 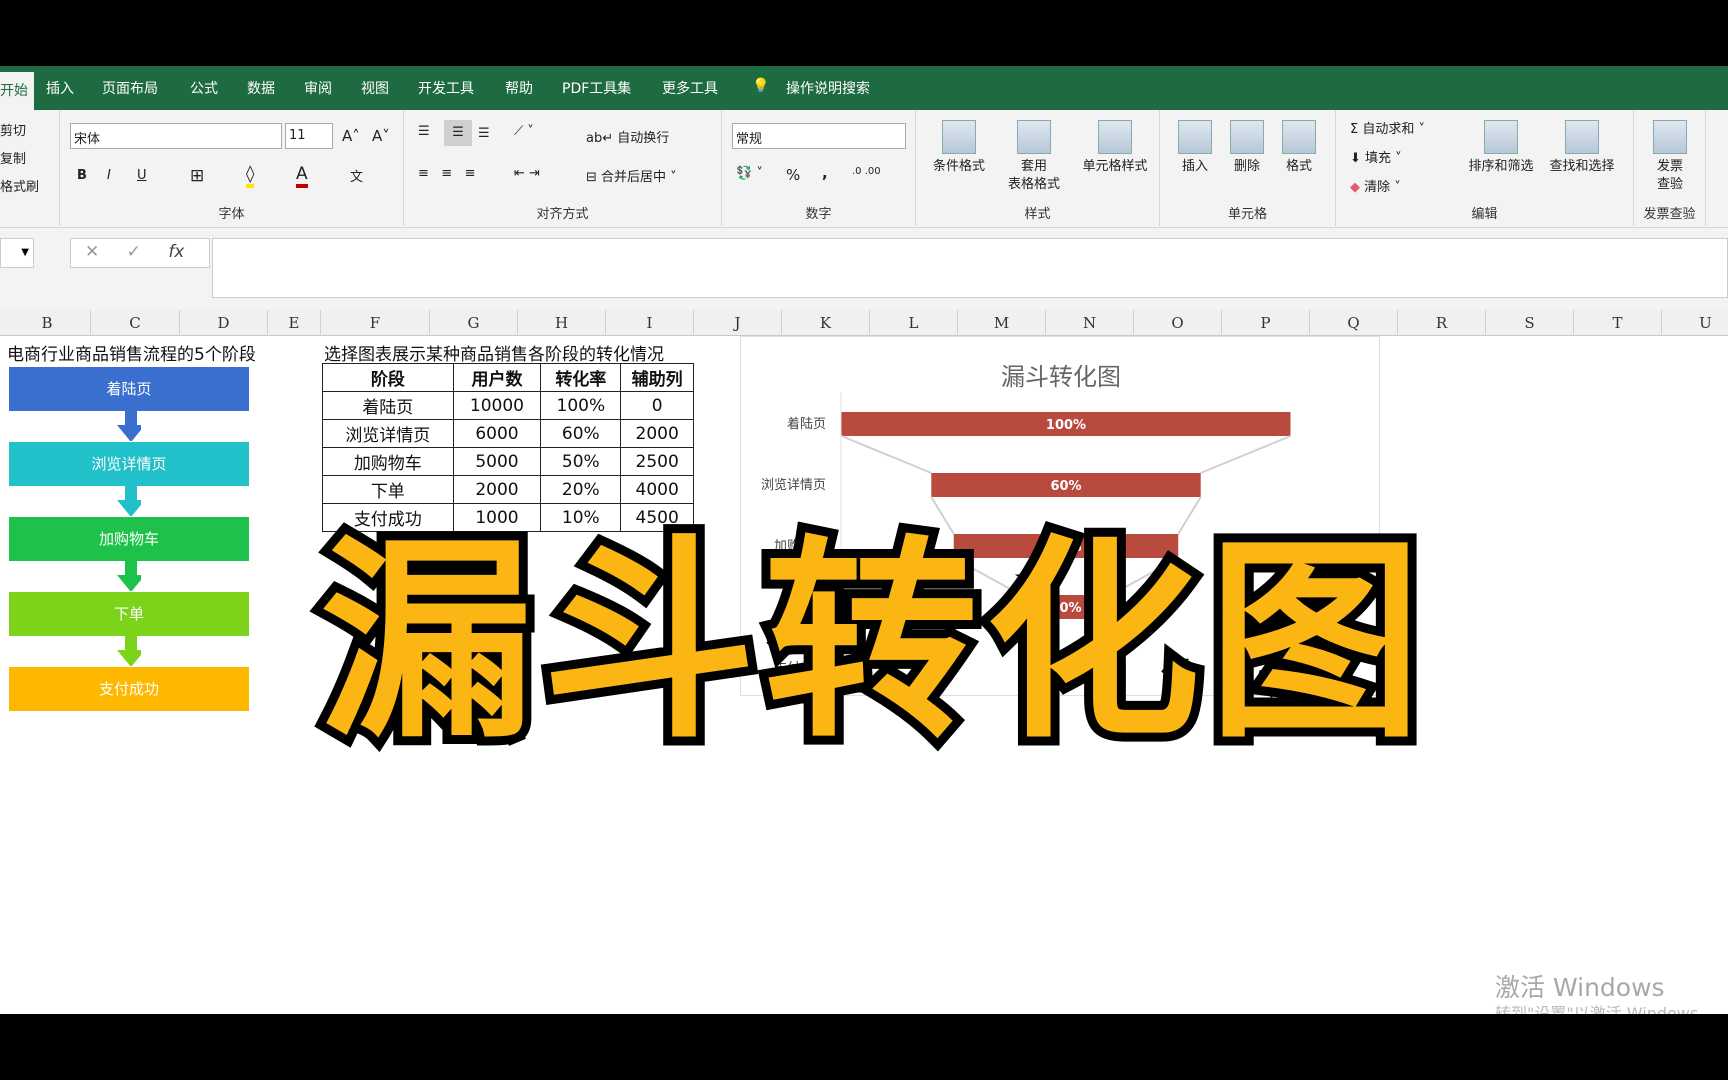 What do you see at coordinates (1037, 214) in the screenshot?
I see `styles-group-label: 样式` at bounding box center [1037, 214].